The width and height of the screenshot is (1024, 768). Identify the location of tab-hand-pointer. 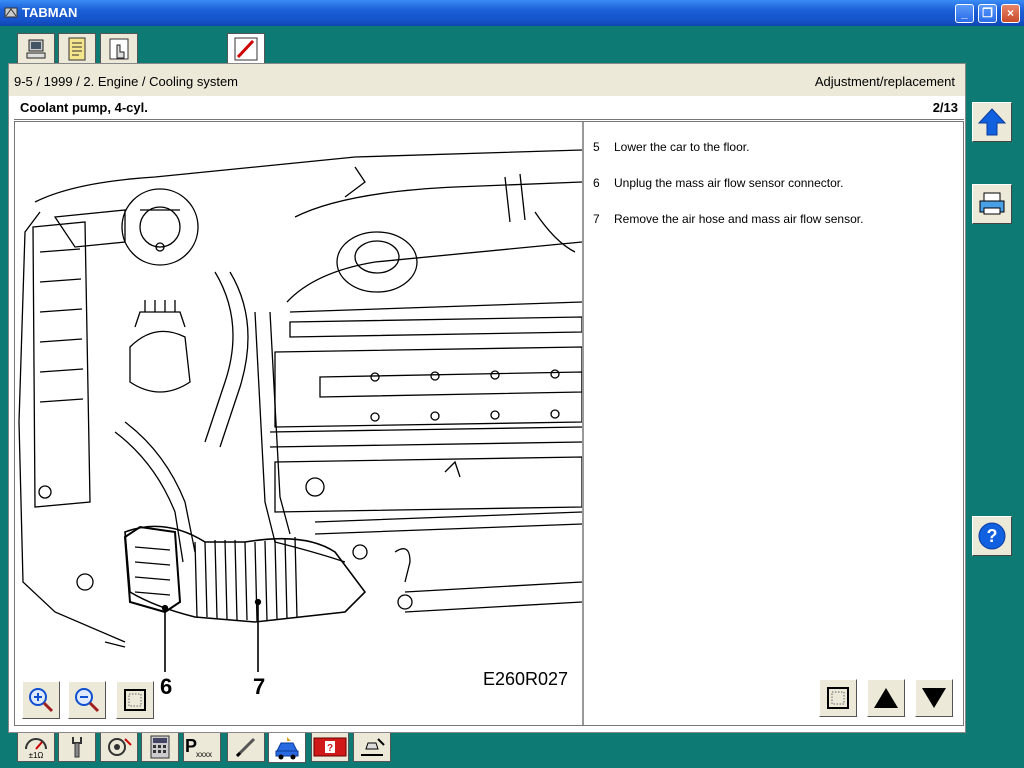
(119, 48).